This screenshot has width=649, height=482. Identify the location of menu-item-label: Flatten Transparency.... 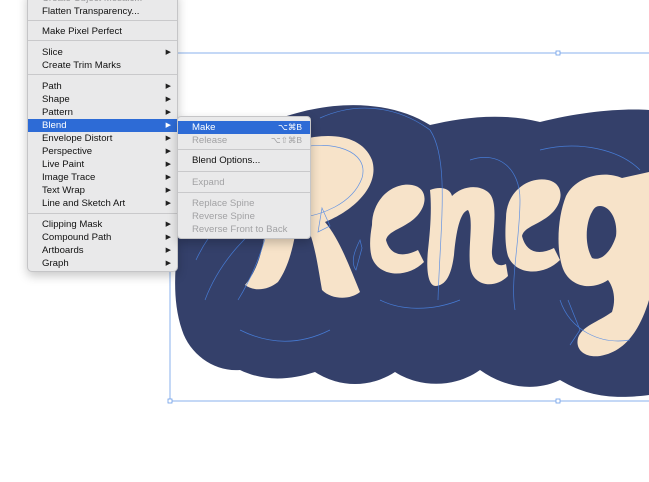
(91, 11).